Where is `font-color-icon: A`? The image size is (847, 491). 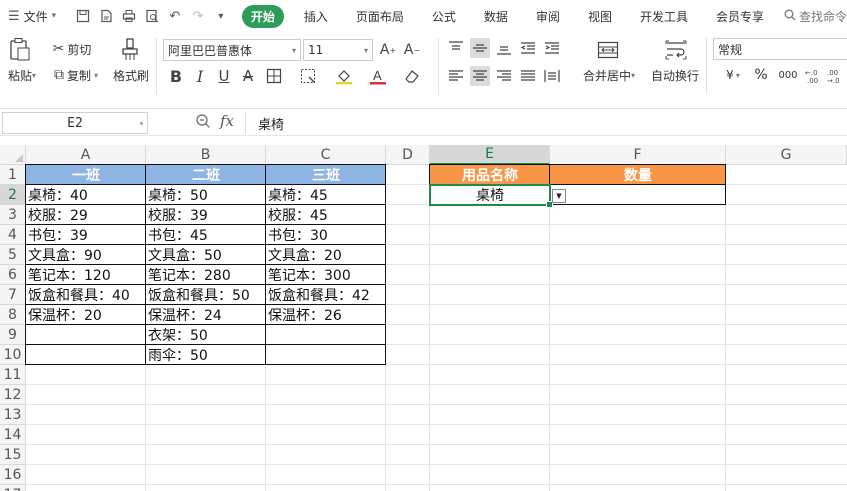 font-color-icon: A is located at coordinates (378, 76).